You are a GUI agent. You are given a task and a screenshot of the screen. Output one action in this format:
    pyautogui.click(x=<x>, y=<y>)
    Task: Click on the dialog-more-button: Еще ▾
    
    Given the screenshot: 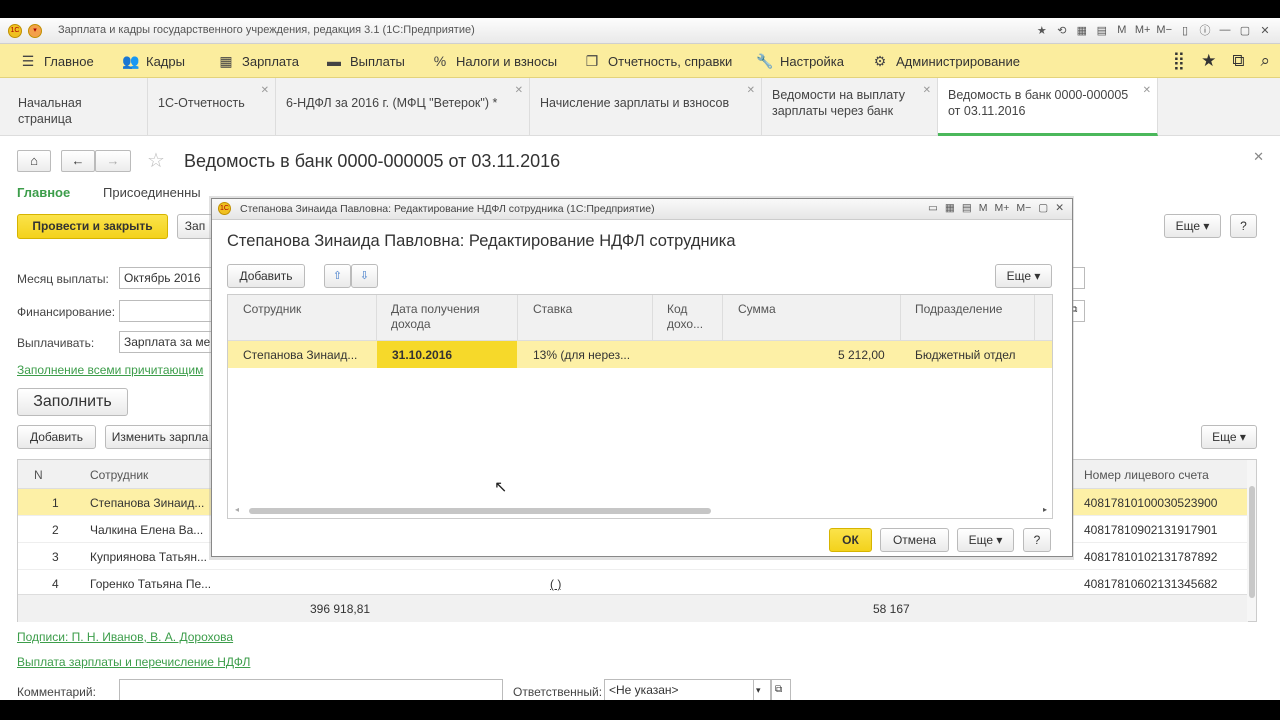 What is the action you would take?
    pyautogui.click(x=1023, y=276)
    